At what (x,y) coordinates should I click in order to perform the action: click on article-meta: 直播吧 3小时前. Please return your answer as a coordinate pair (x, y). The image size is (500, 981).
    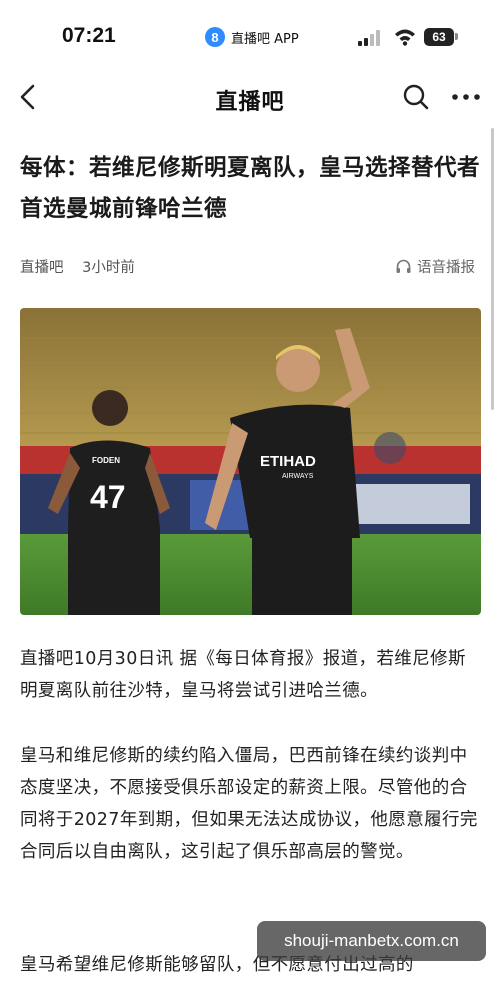
    Looking at the image, I should click on (84, 266).